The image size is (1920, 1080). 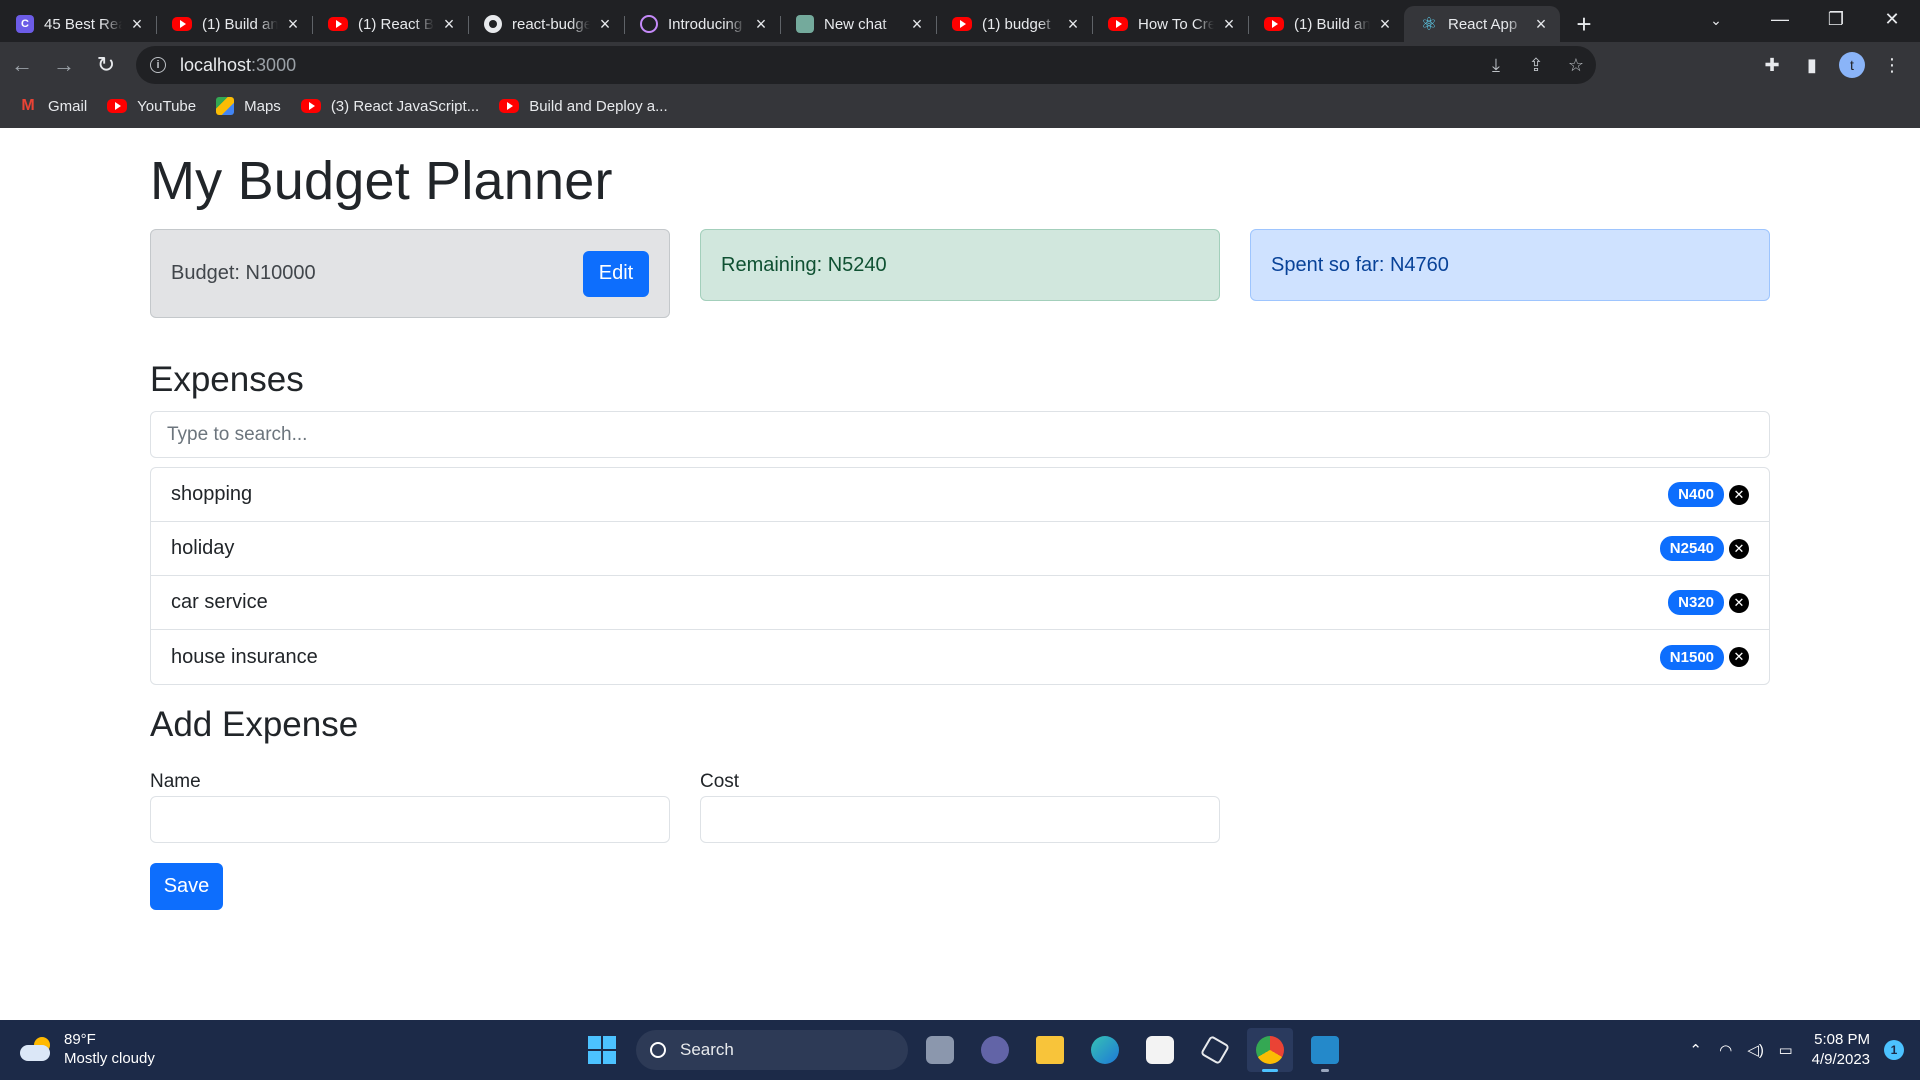 I want to click on tab-title: New chat, so click(x=855, y=24).